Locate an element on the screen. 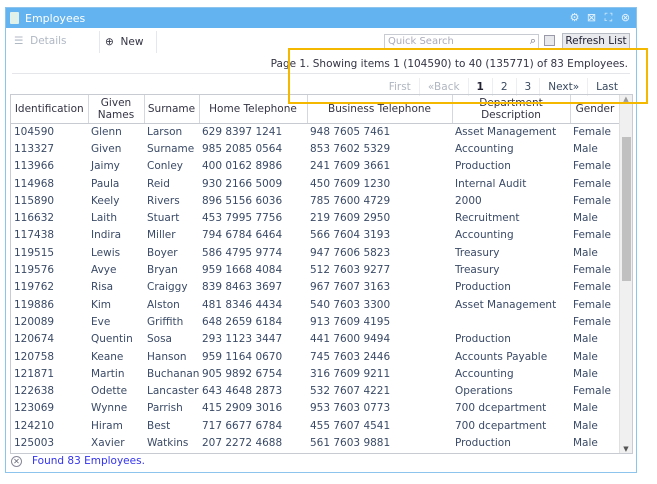 This screenshot has height=484, width=657. table-cell: Operations is located at coordinates (484, 391).